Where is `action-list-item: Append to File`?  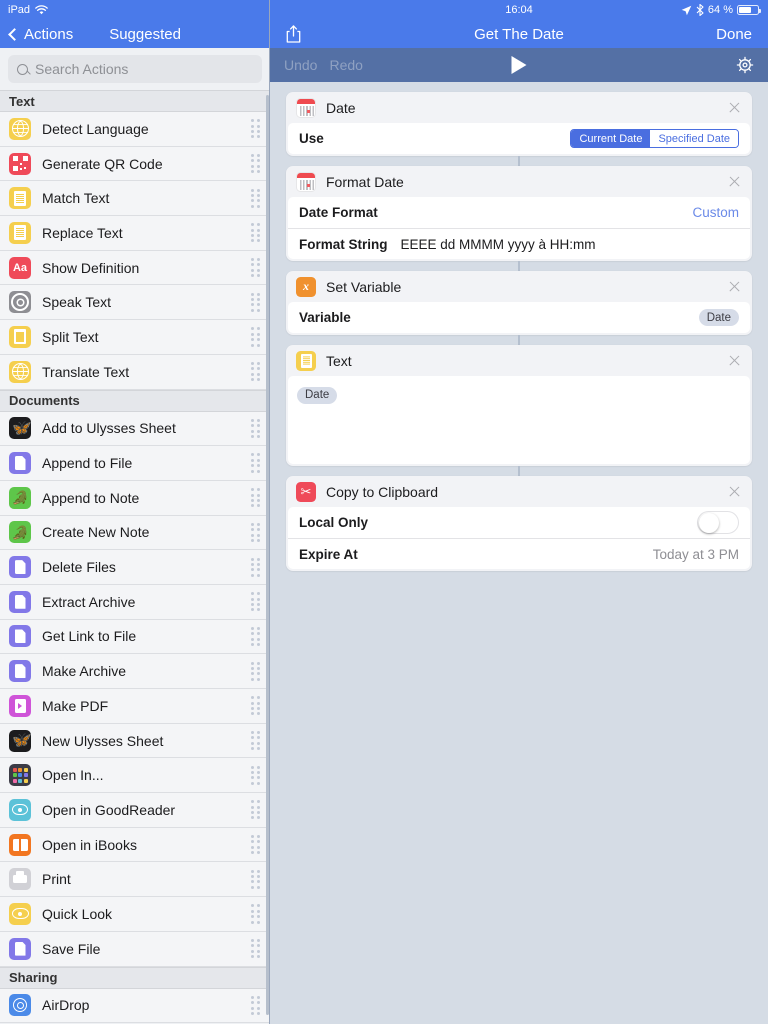 action-list-item: Append to File is located at coordinates (135, 463).